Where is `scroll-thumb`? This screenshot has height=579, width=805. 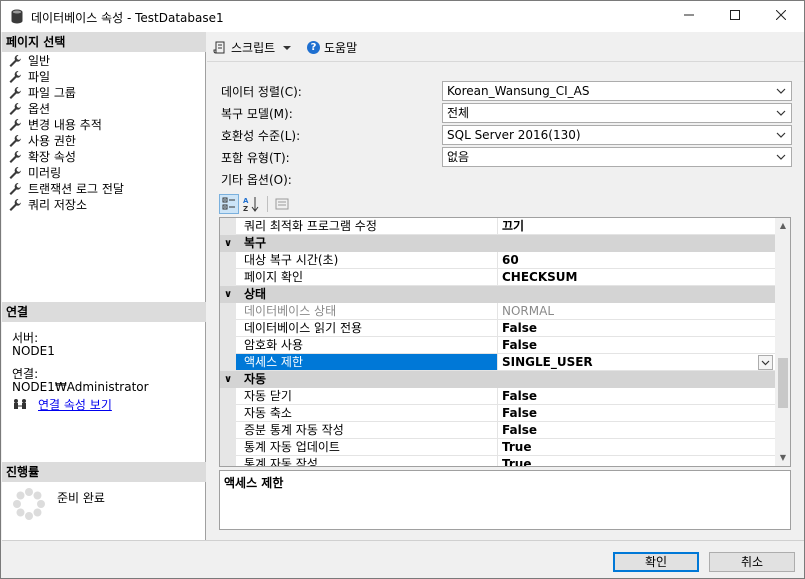
scroll-thumb is located at coordinates (783, 383).